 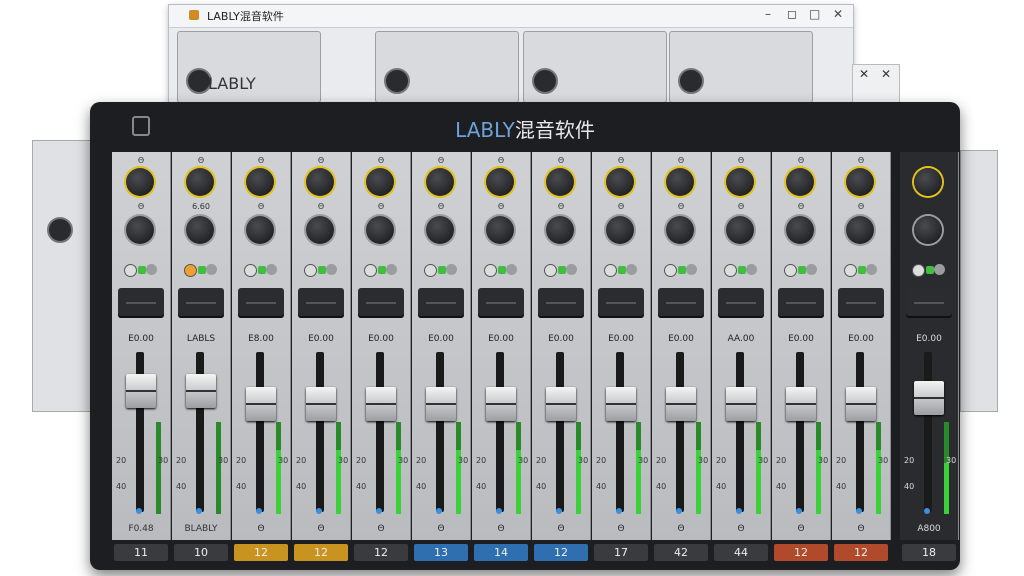 I want to click on channel-number: 17, so click(x=621, y=552).